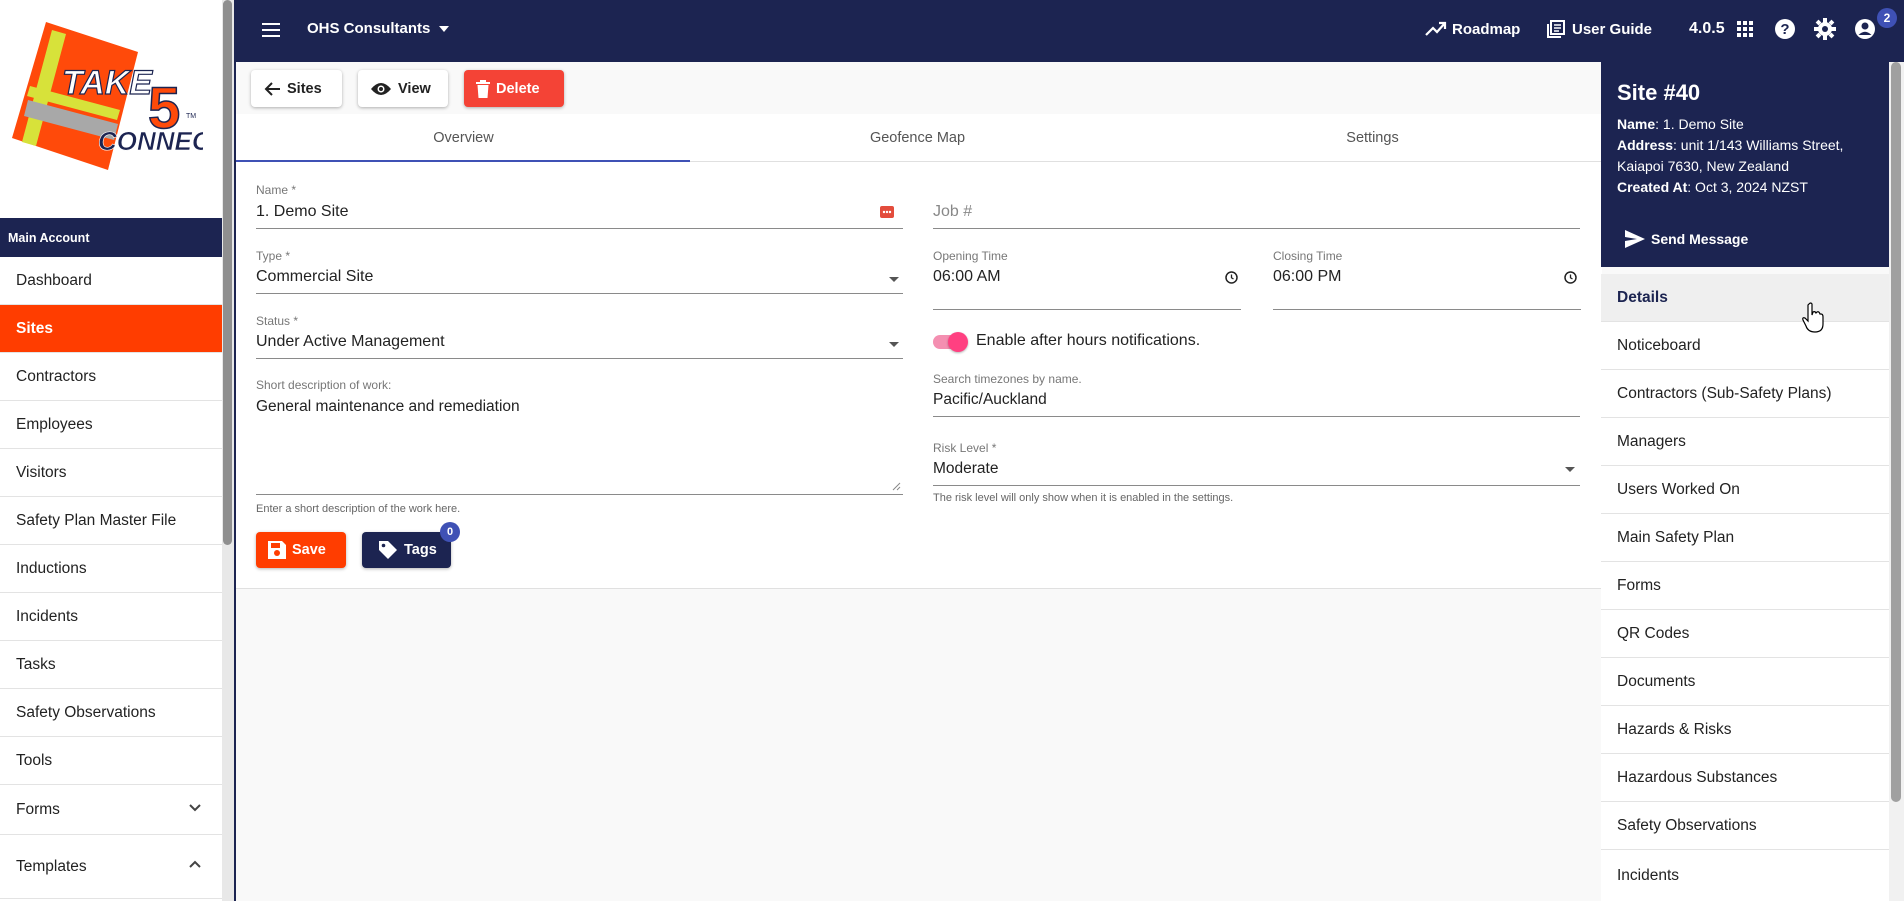  I want to click on back-to-sites-button: Sites, so click(296, 88).